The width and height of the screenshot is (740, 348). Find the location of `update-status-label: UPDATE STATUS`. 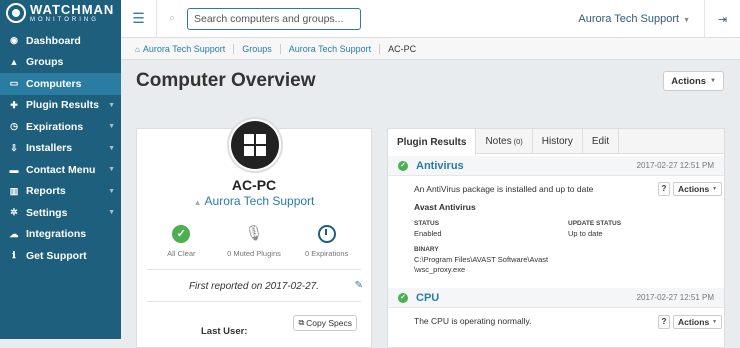

update-status-label: UPDATE STATUS is located at coordinates (595, 223).